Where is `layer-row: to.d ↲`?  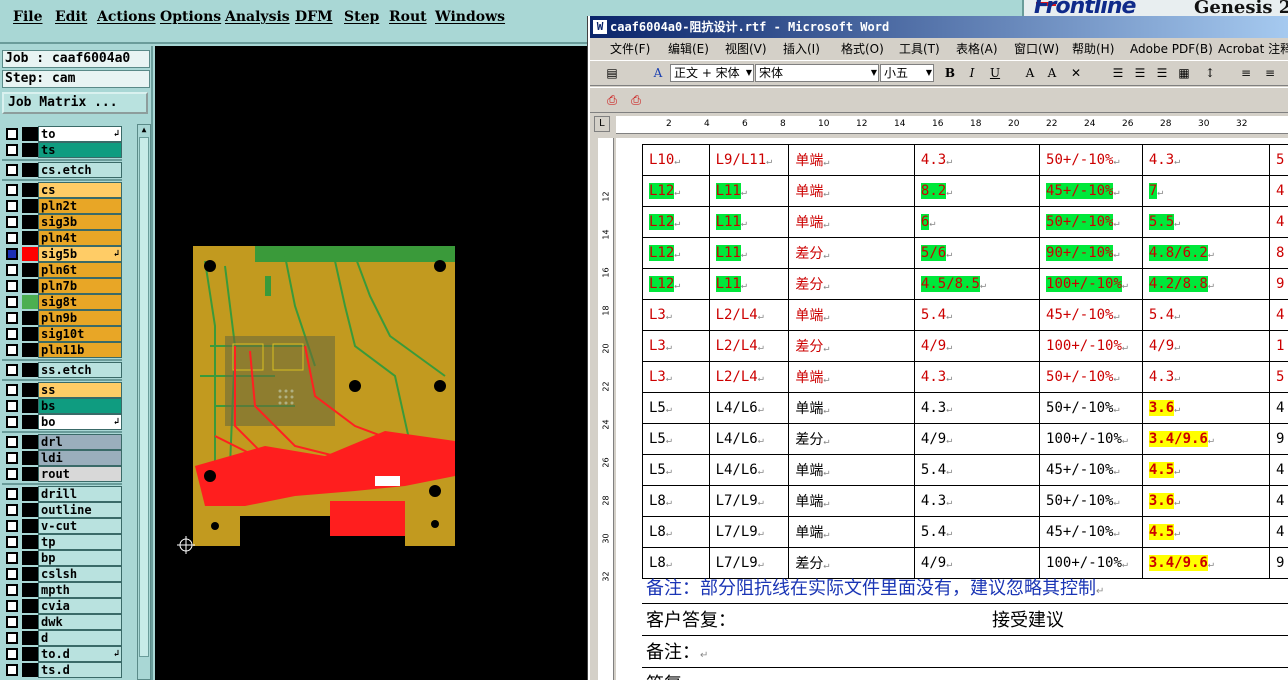 layer-row: to.d ↲ is located at coordinates (62, 654).